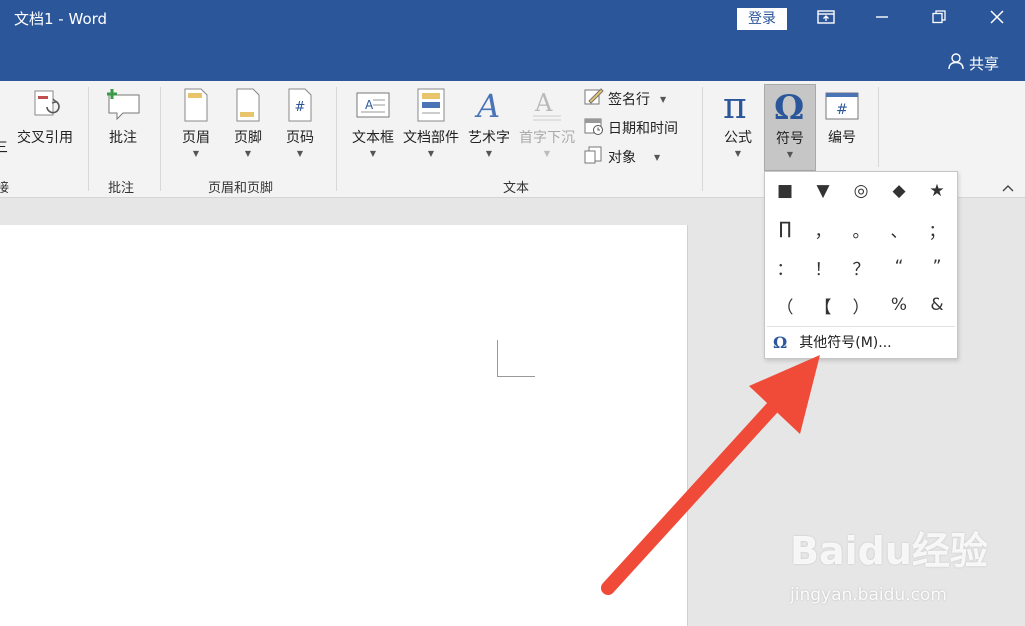  What do you see at coordinates (868, 595) in the screenshot?
I see `watermark-url: jingyan.baidu.com` at bounding box center [868, 595].